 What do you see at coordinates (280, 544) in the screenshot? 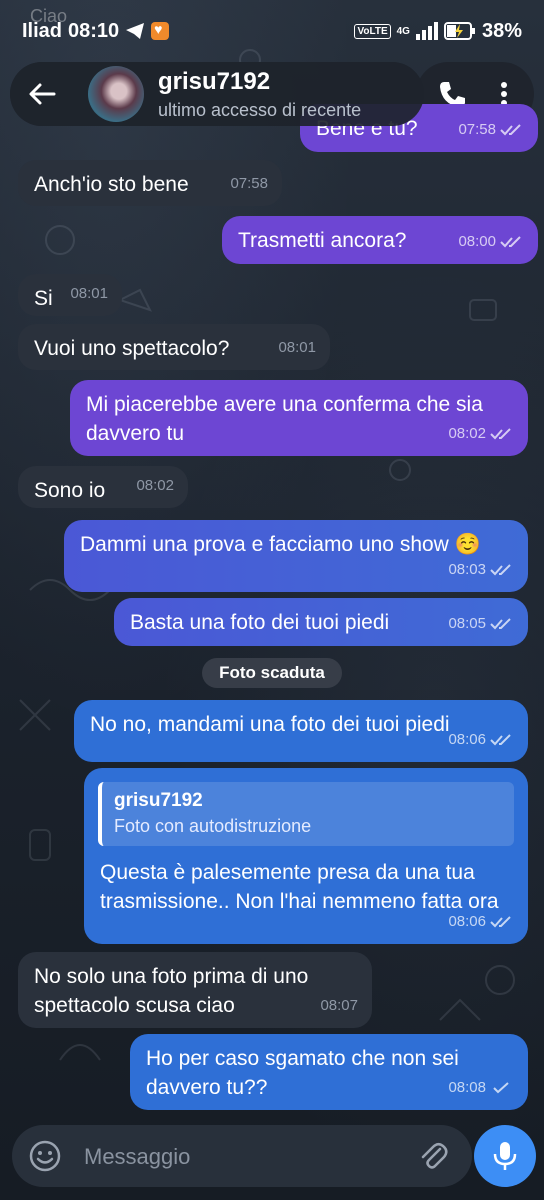
I see `message-text: Dammi una prova e facciamo uno show ☺️` at bounding box center [280, 544].